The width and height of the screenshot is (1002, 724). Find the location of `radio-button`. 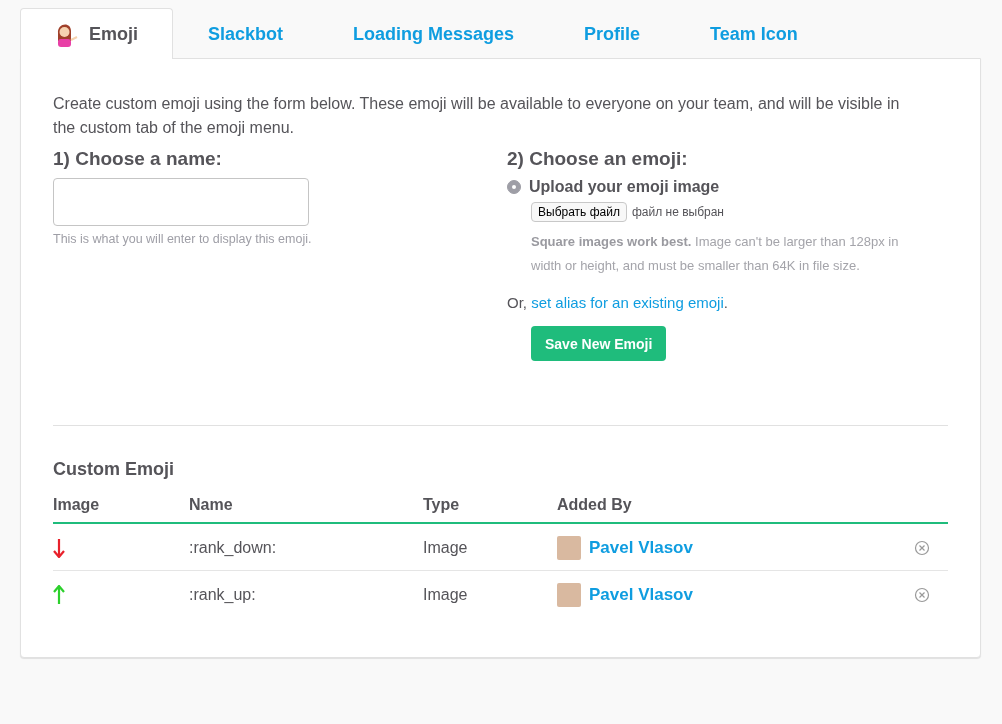

radio-button is located at coordinates (514, 187).